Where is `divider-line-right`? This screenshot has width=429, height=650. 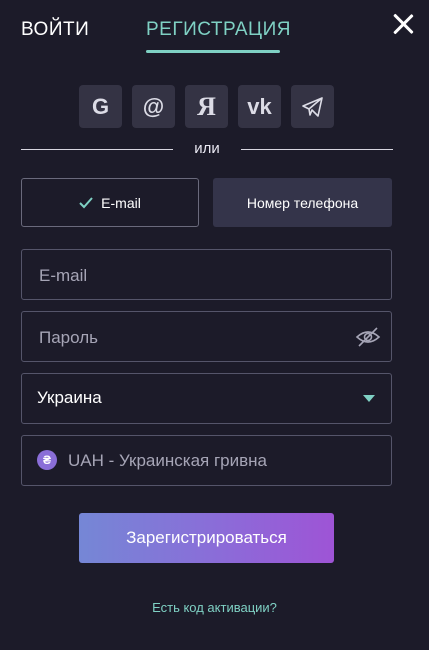 divider-line-right is located at coordinates (317, 149).